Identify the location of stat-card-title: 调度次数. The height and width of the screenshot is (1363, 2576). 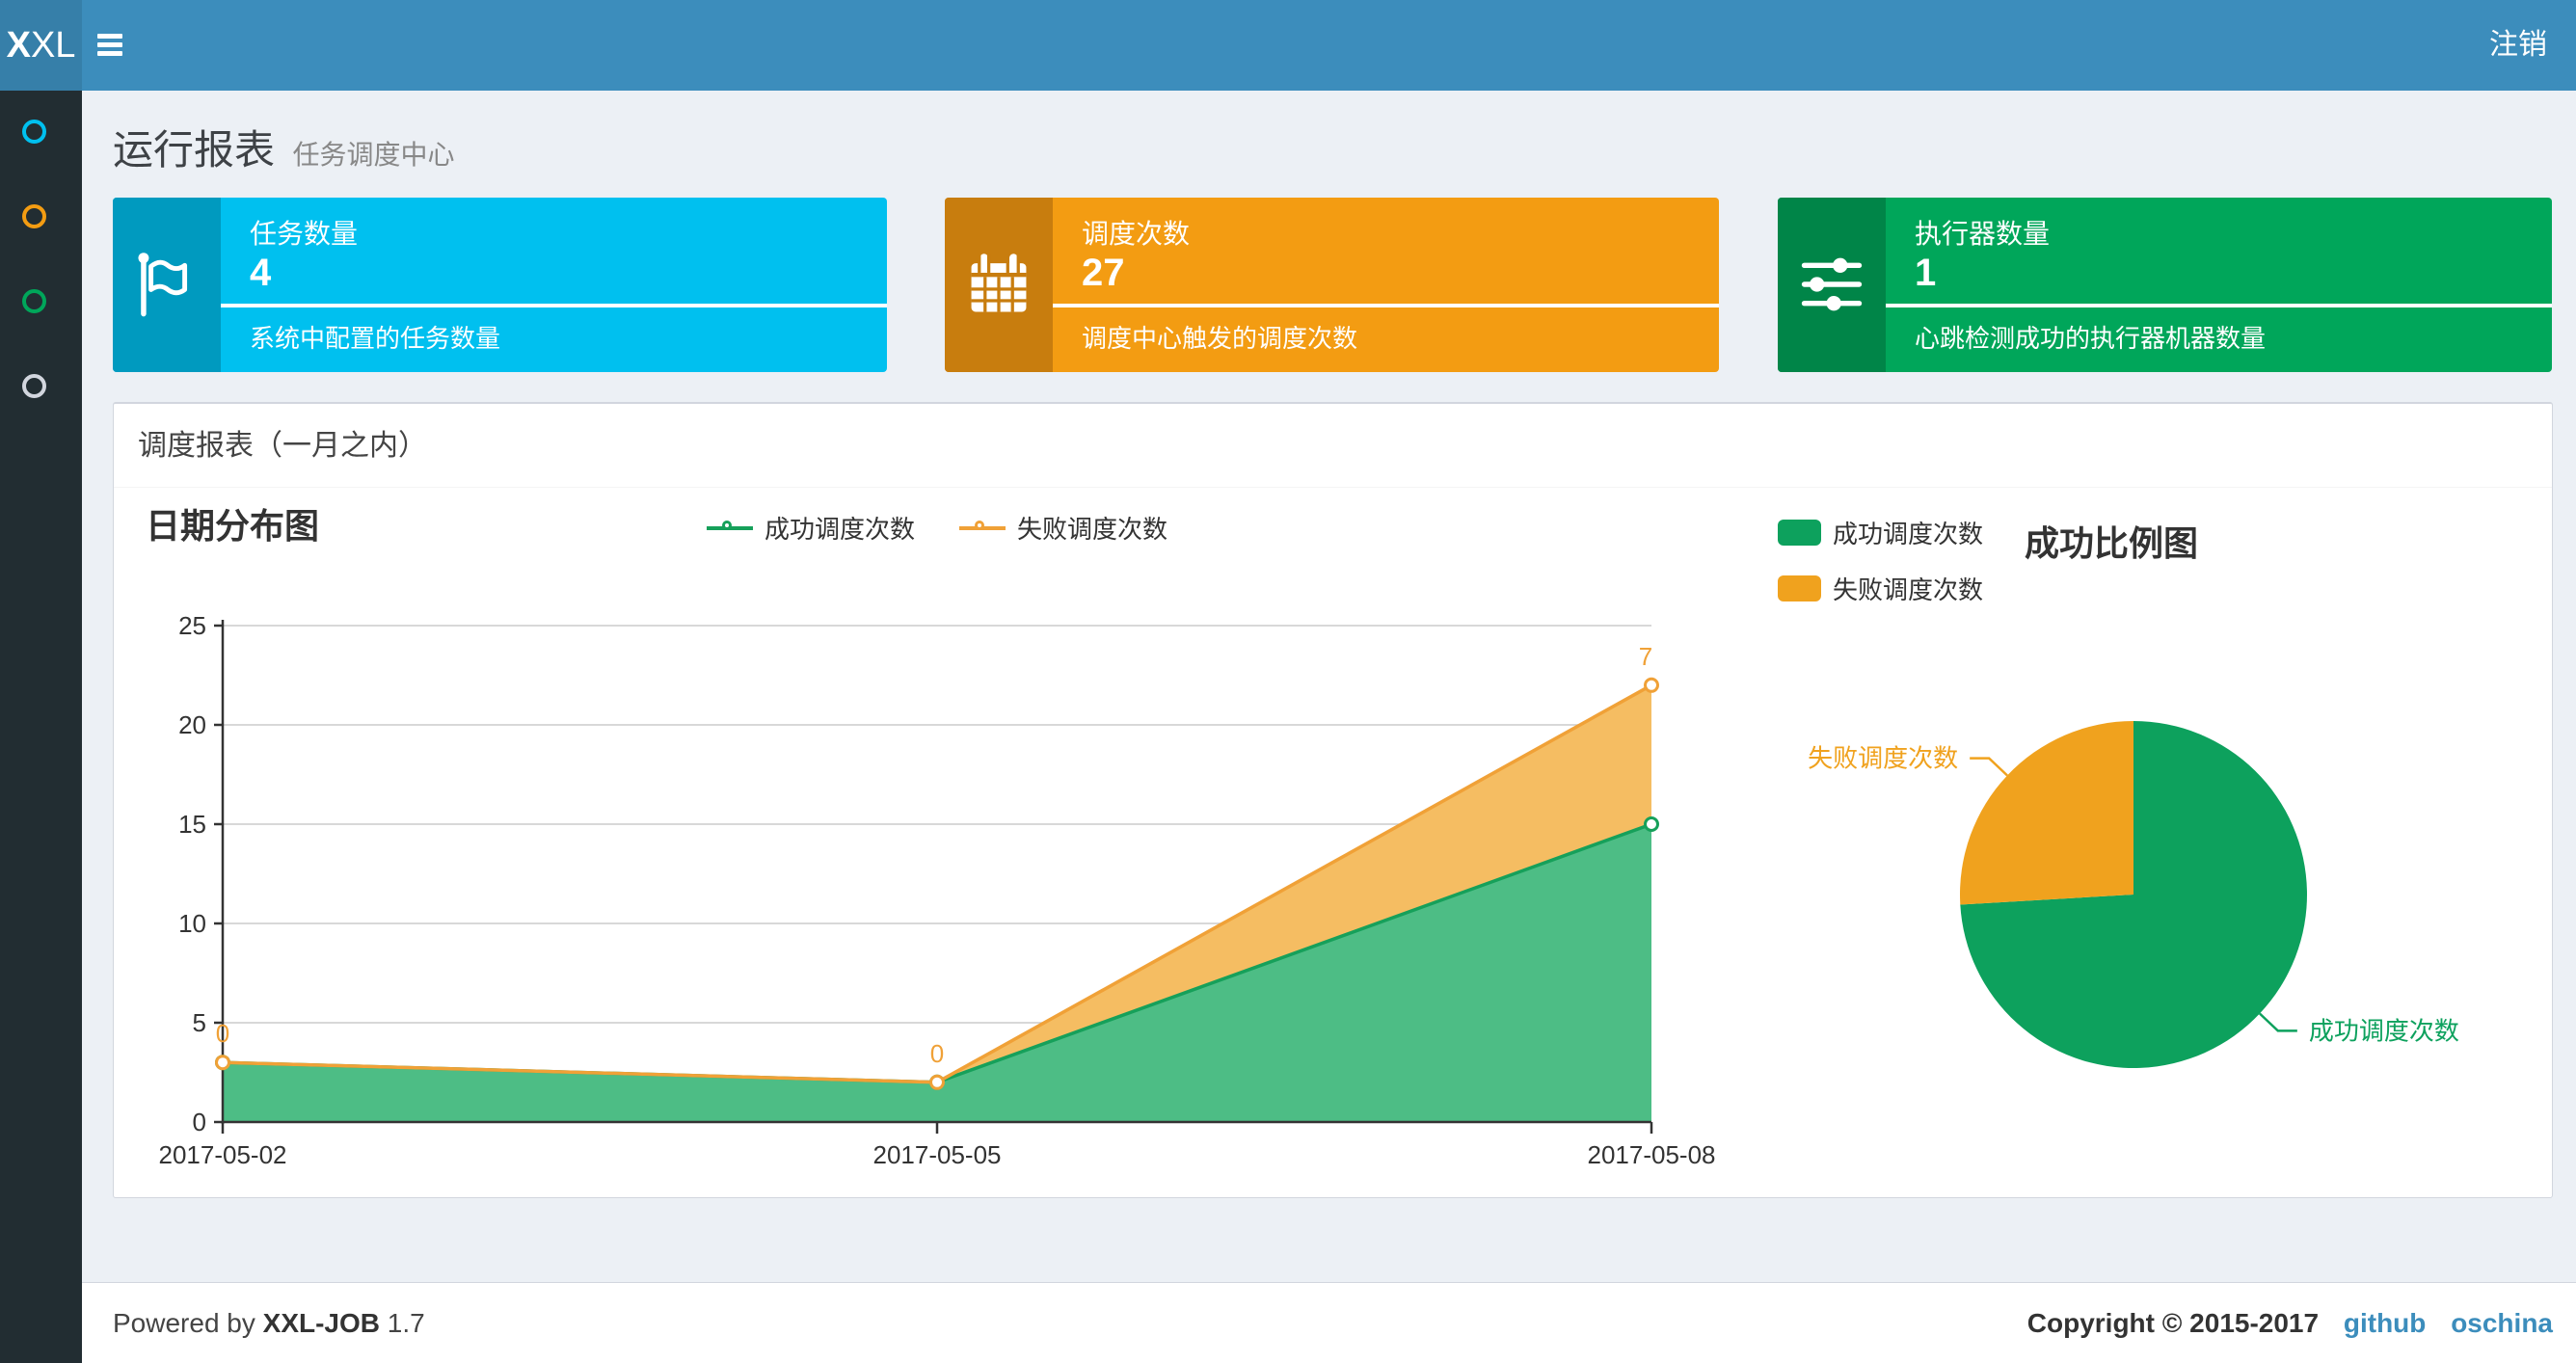
(1137, 234).